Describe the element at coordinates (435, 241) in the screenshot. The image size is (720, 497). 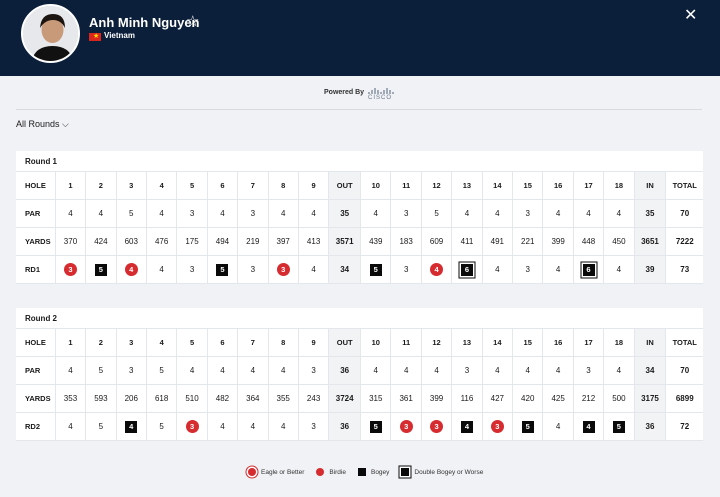
I see `table-cell: 609` at that location.